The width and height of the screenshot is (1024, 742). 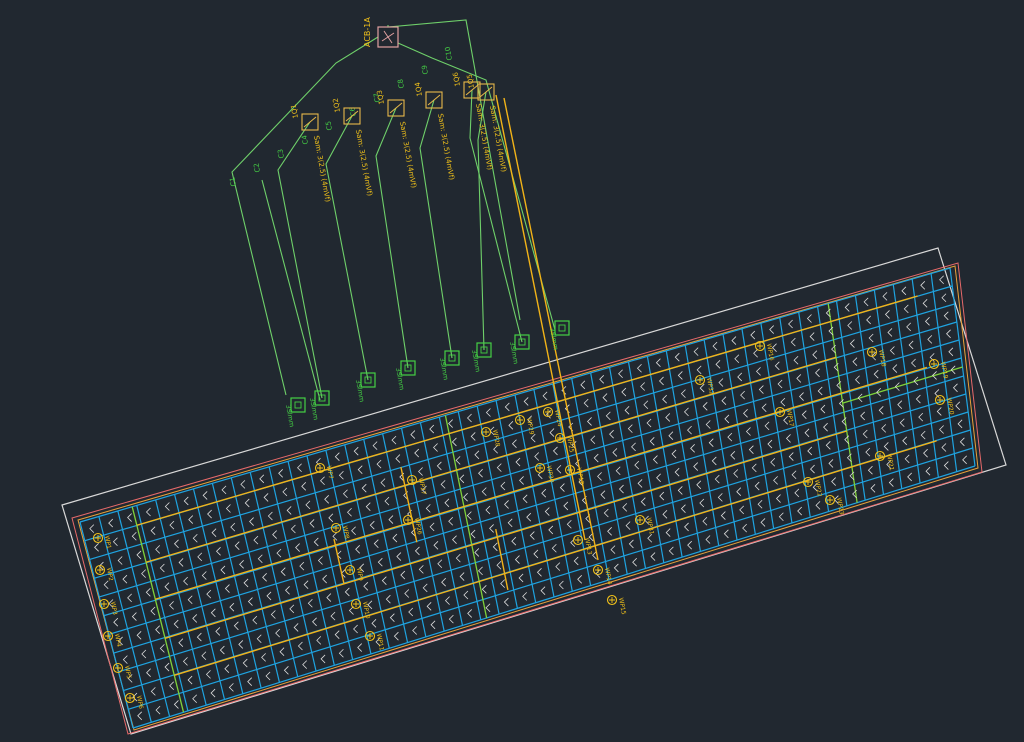 I want to click on feeder-label: C1, so click(x=233, y=181).